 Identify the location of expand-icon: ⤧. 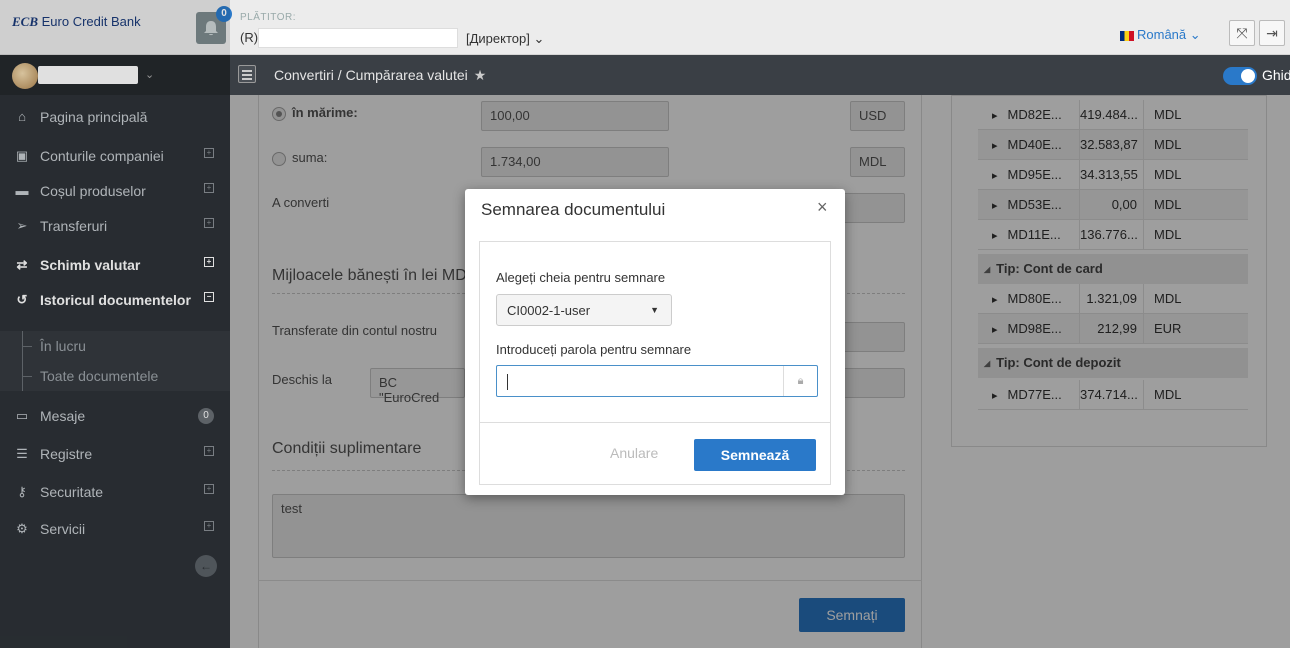
(1242, 33).